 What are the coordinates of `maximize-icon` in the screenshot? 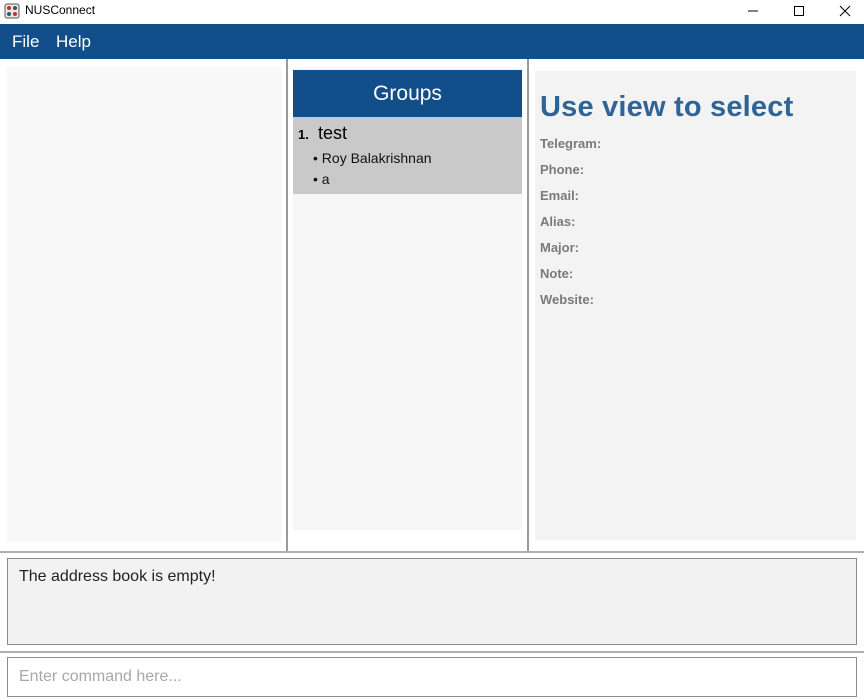 It's located at (799, 11).